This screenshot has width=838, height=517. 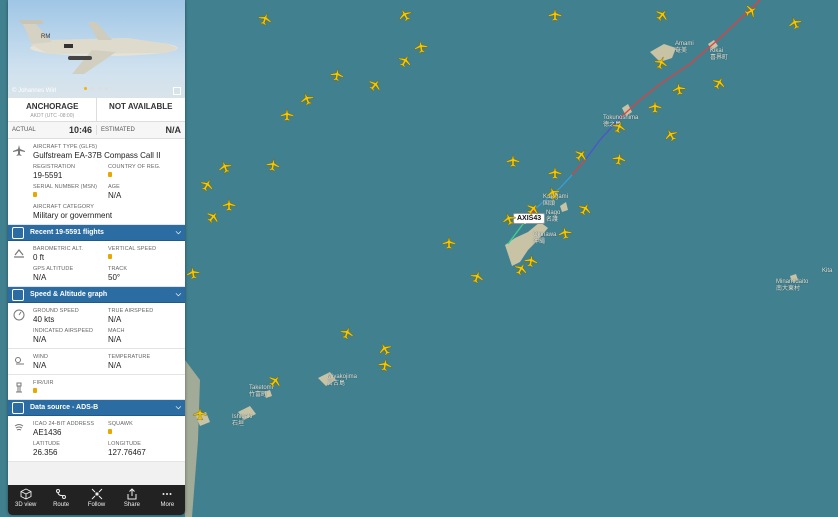 I want to click on age-value: N/A, so click(x=115, y=195).